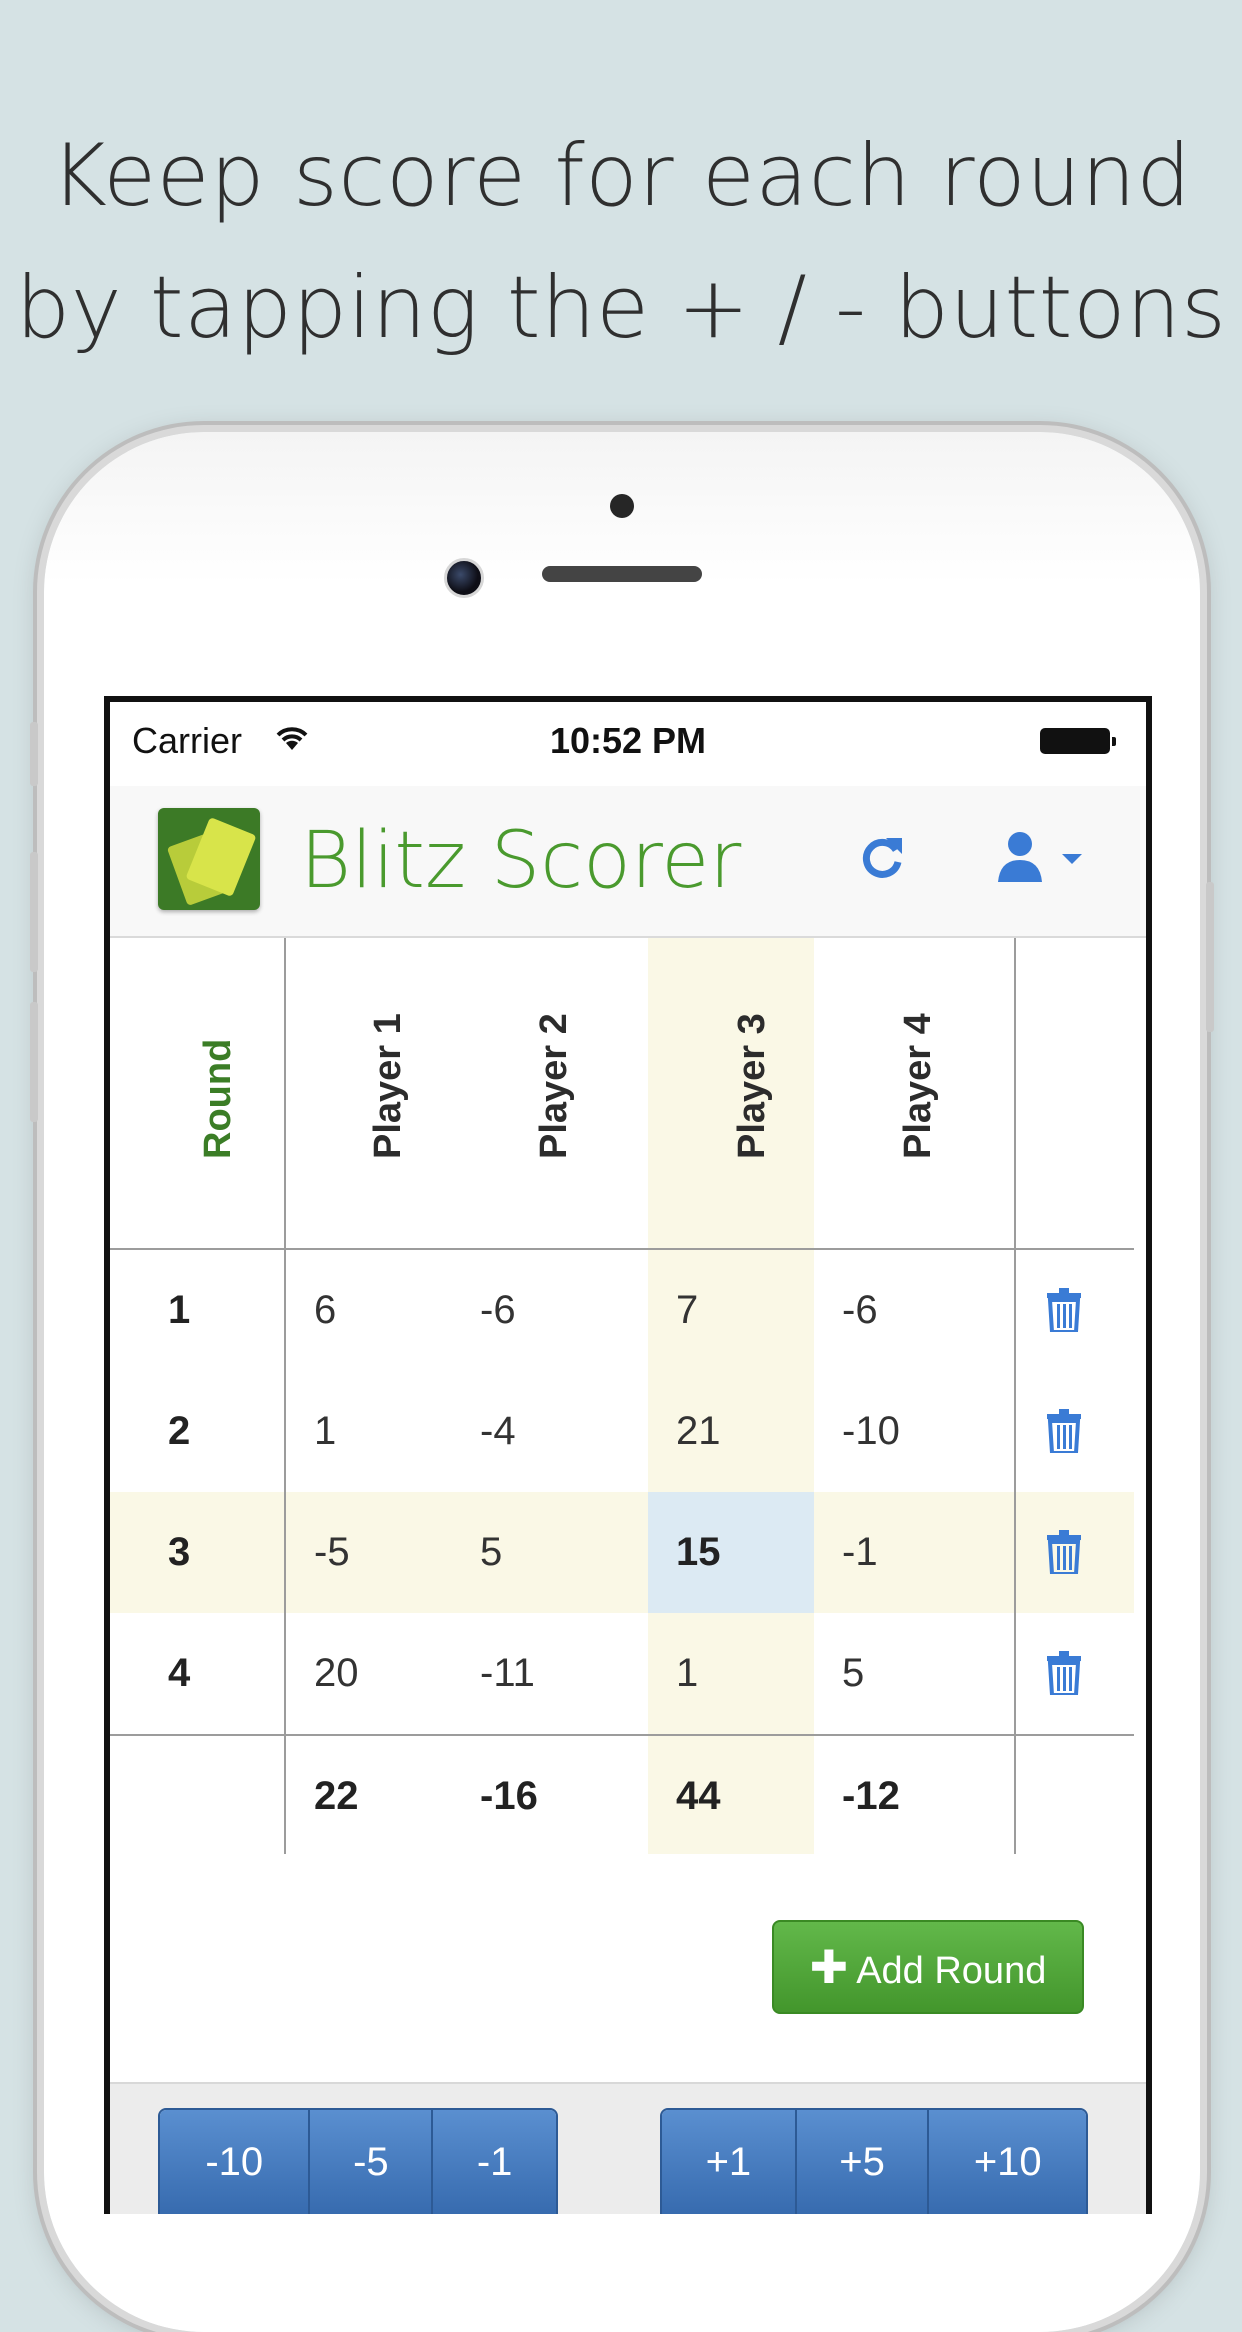 The width and height of the screenshot is (1242, 2332). I want to click on volume-down-button, so click(34, 1062).